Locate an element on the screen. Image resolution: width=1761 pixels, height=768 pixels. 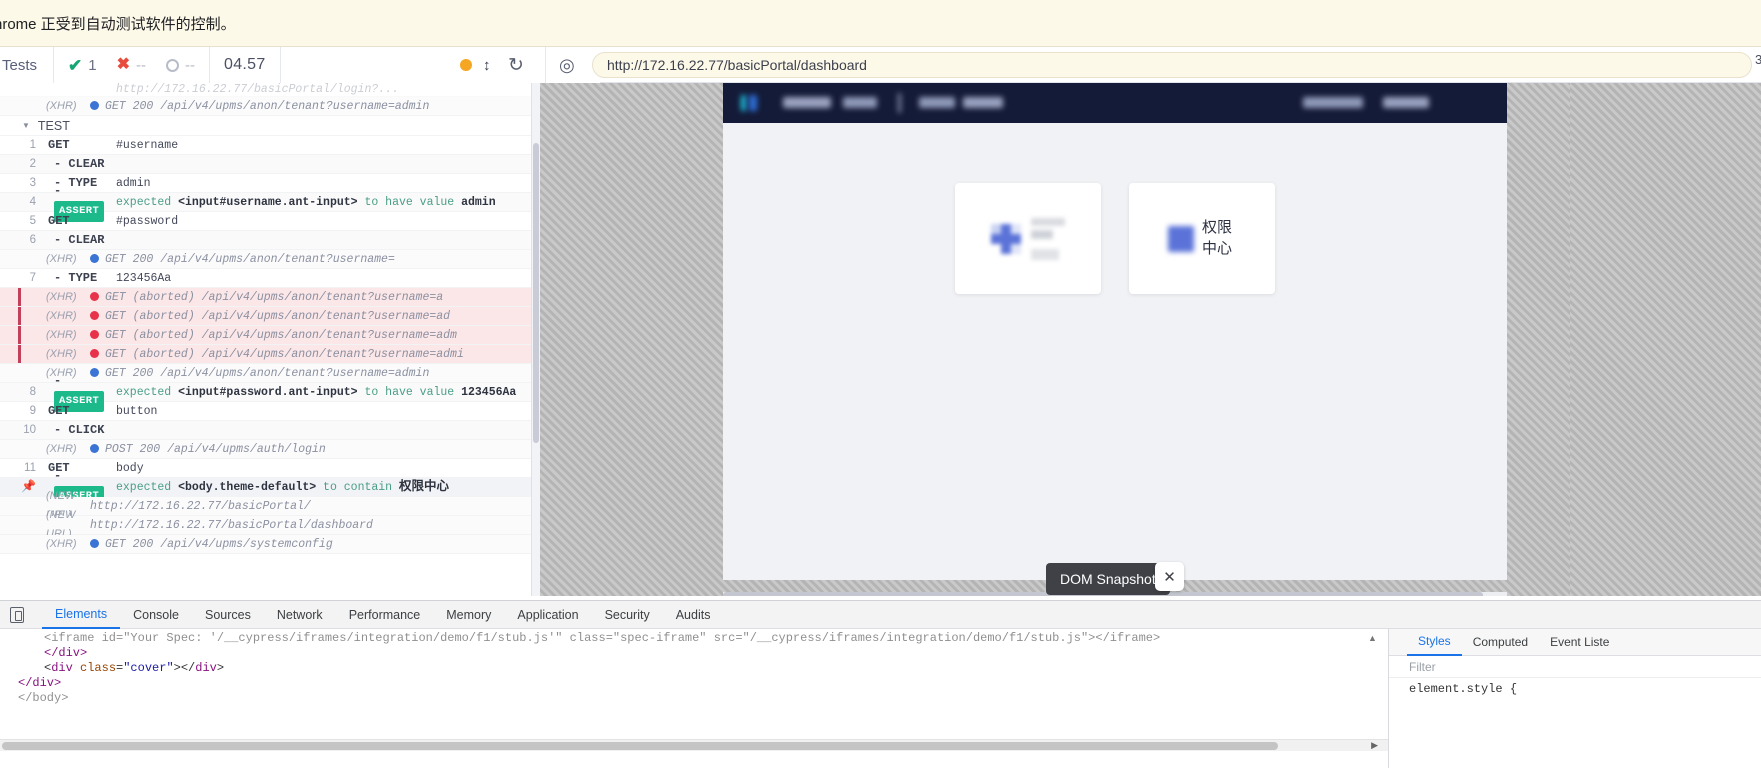
styles-filter-input: Filter is located at coordinates (1575, 667).